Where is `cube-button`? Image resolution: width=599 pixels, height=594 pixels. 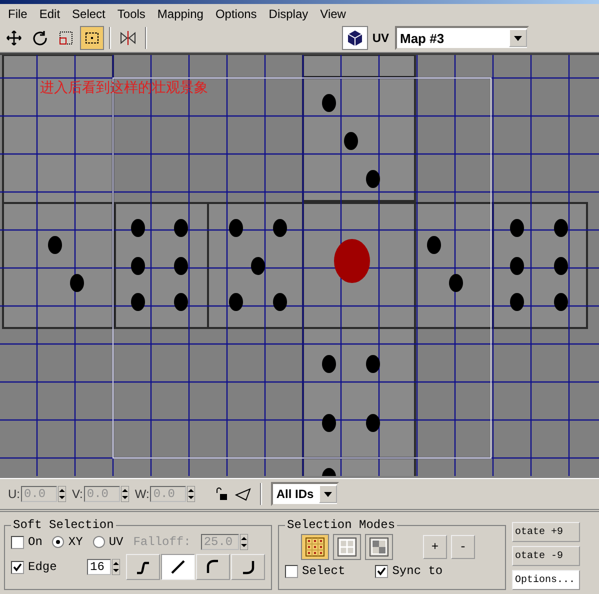 cube-button is located at coordinates (355, 38).